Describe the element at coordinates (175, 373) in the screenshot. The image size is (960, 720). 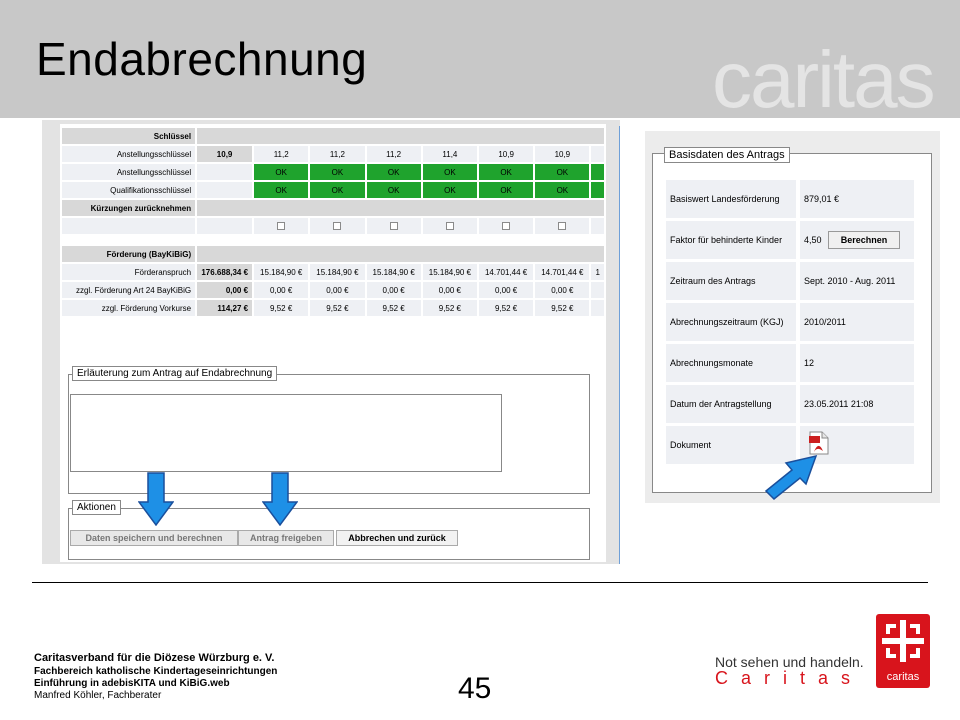
I see `explanation-legend: Erläuterung zum Antrag auf Endabrechnung` at that location.